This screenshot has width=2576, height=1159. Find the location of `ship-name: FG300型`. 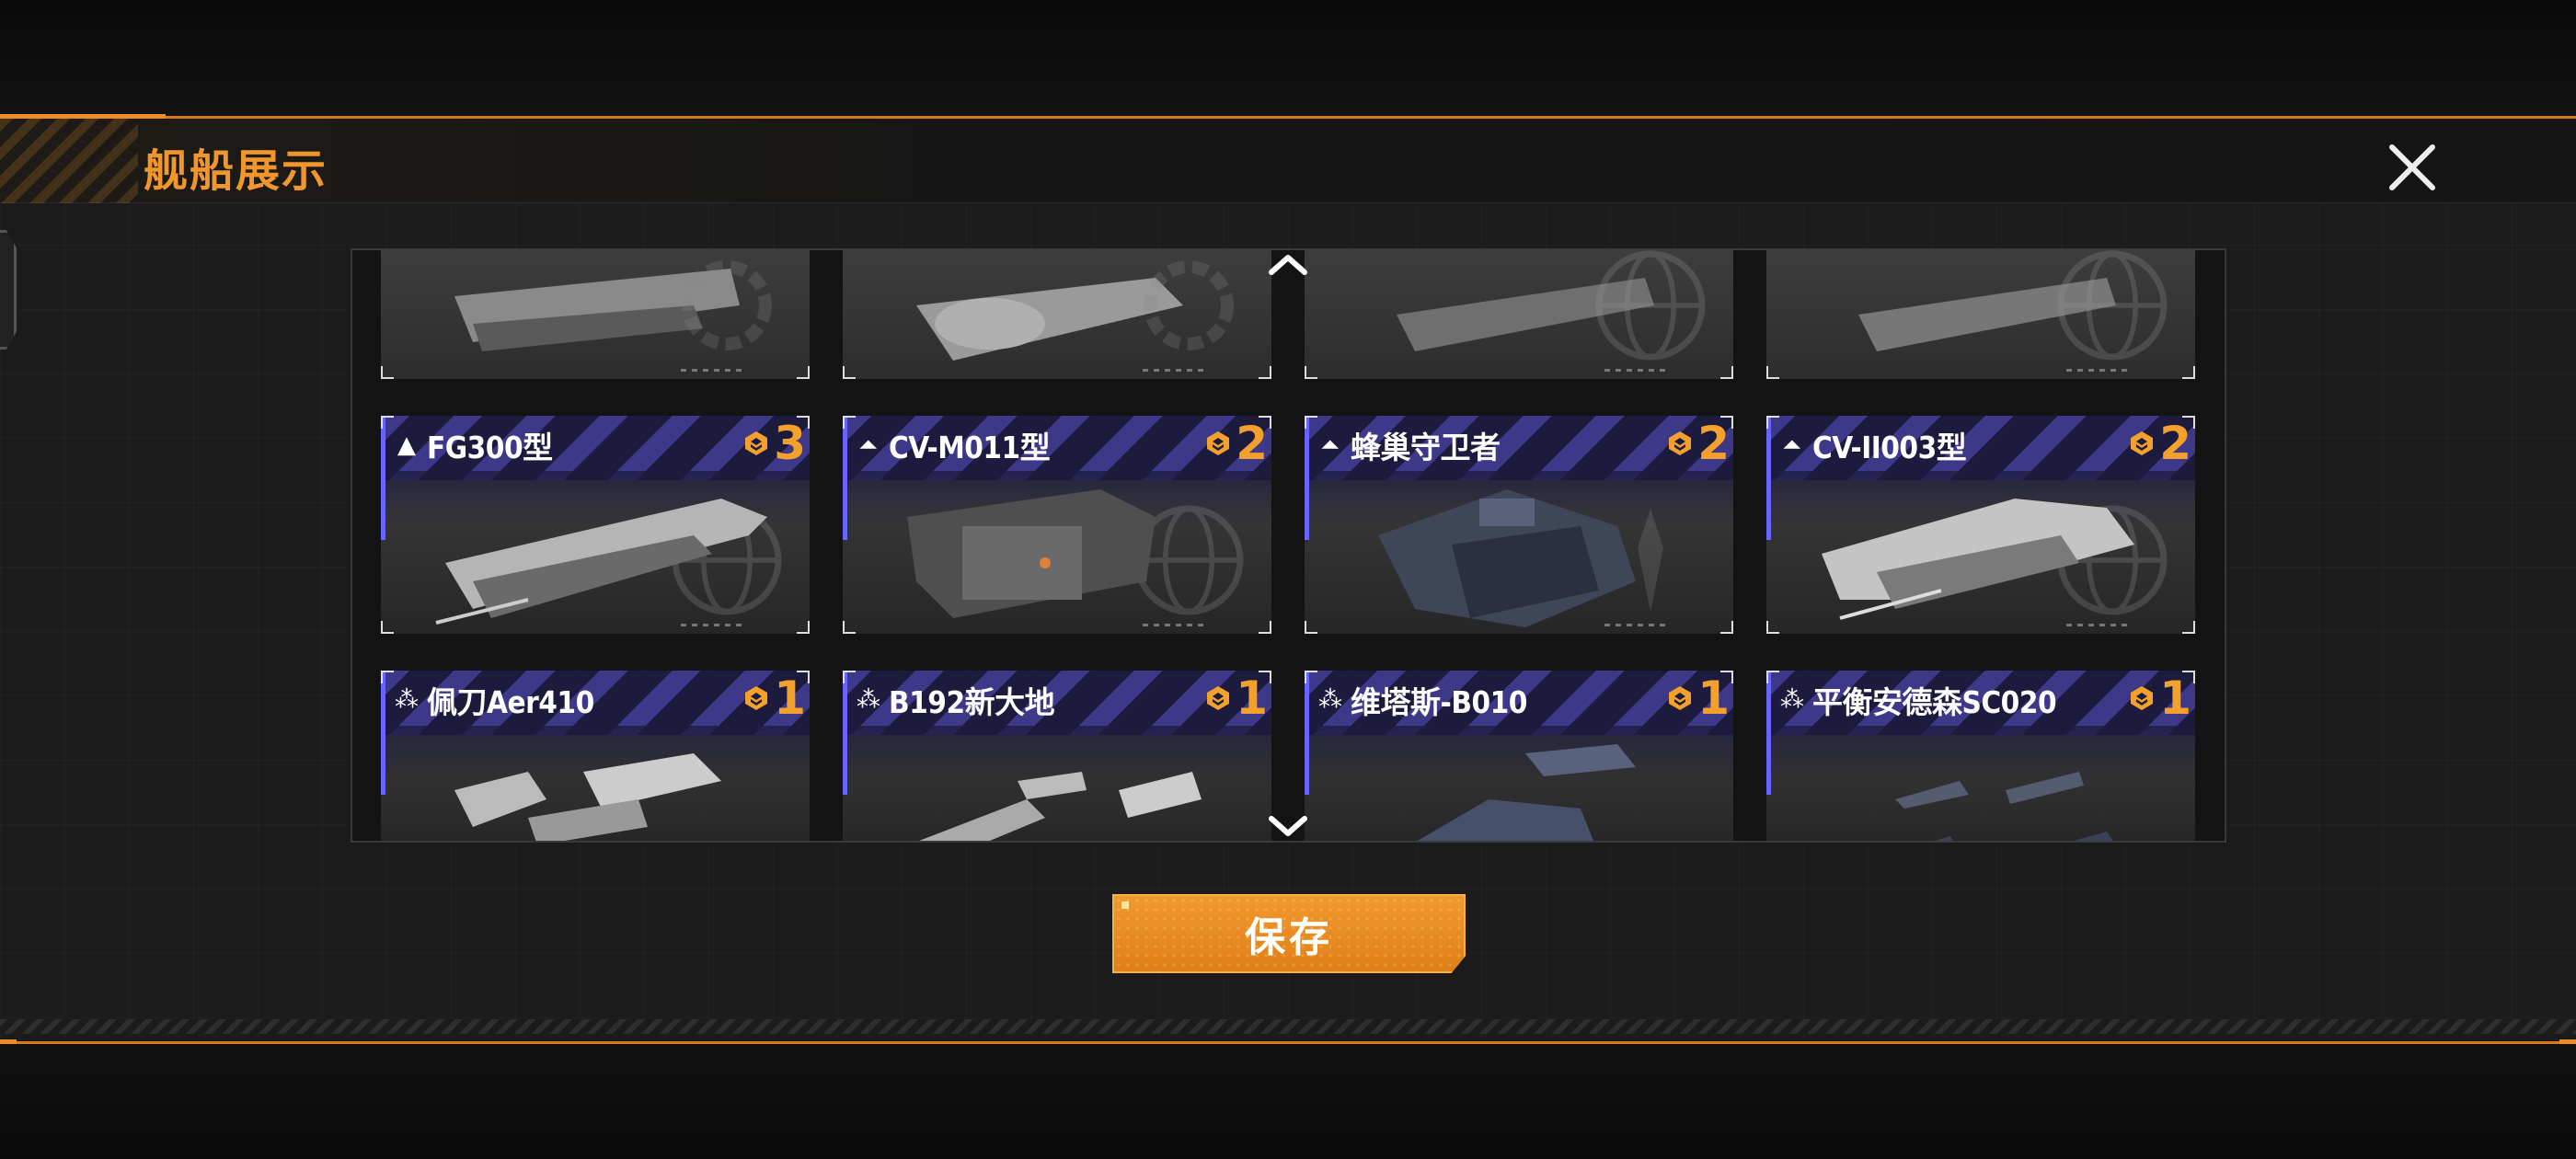

ship-name: FG300型 is located at coordinates (490, 447).